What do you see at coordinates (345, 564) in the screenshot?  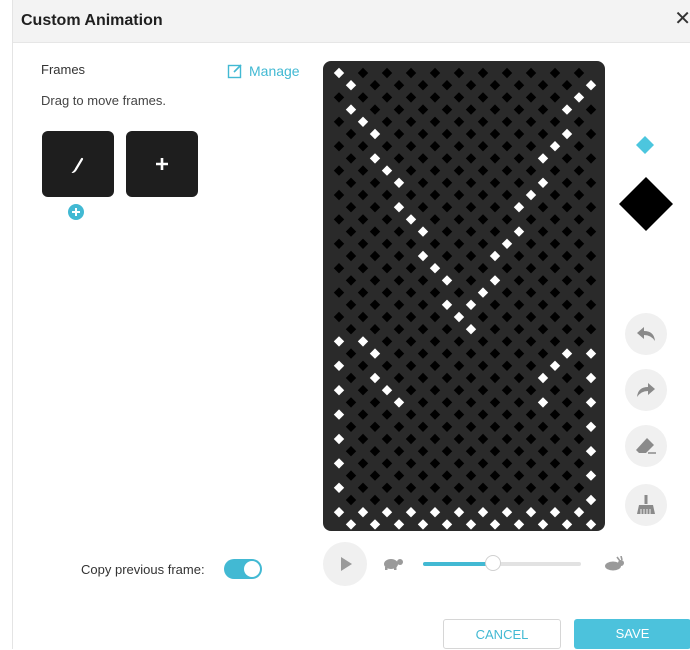 I see `play-button` at bounding box center [345, 564].